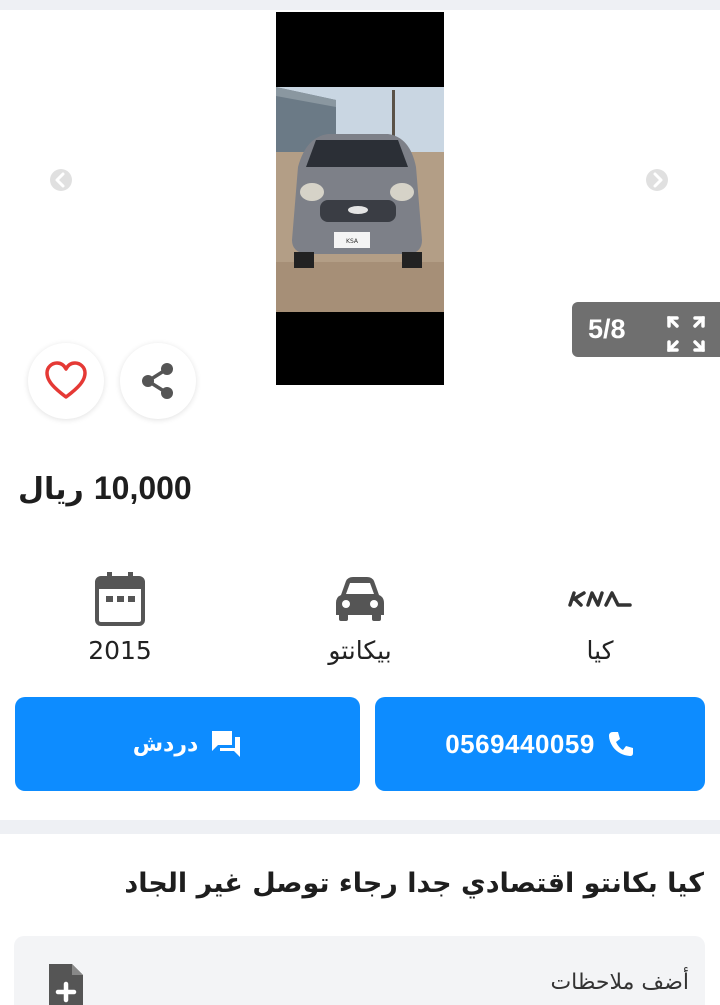  I want to click on spec-model: بيكانتو, so click(360, 617).